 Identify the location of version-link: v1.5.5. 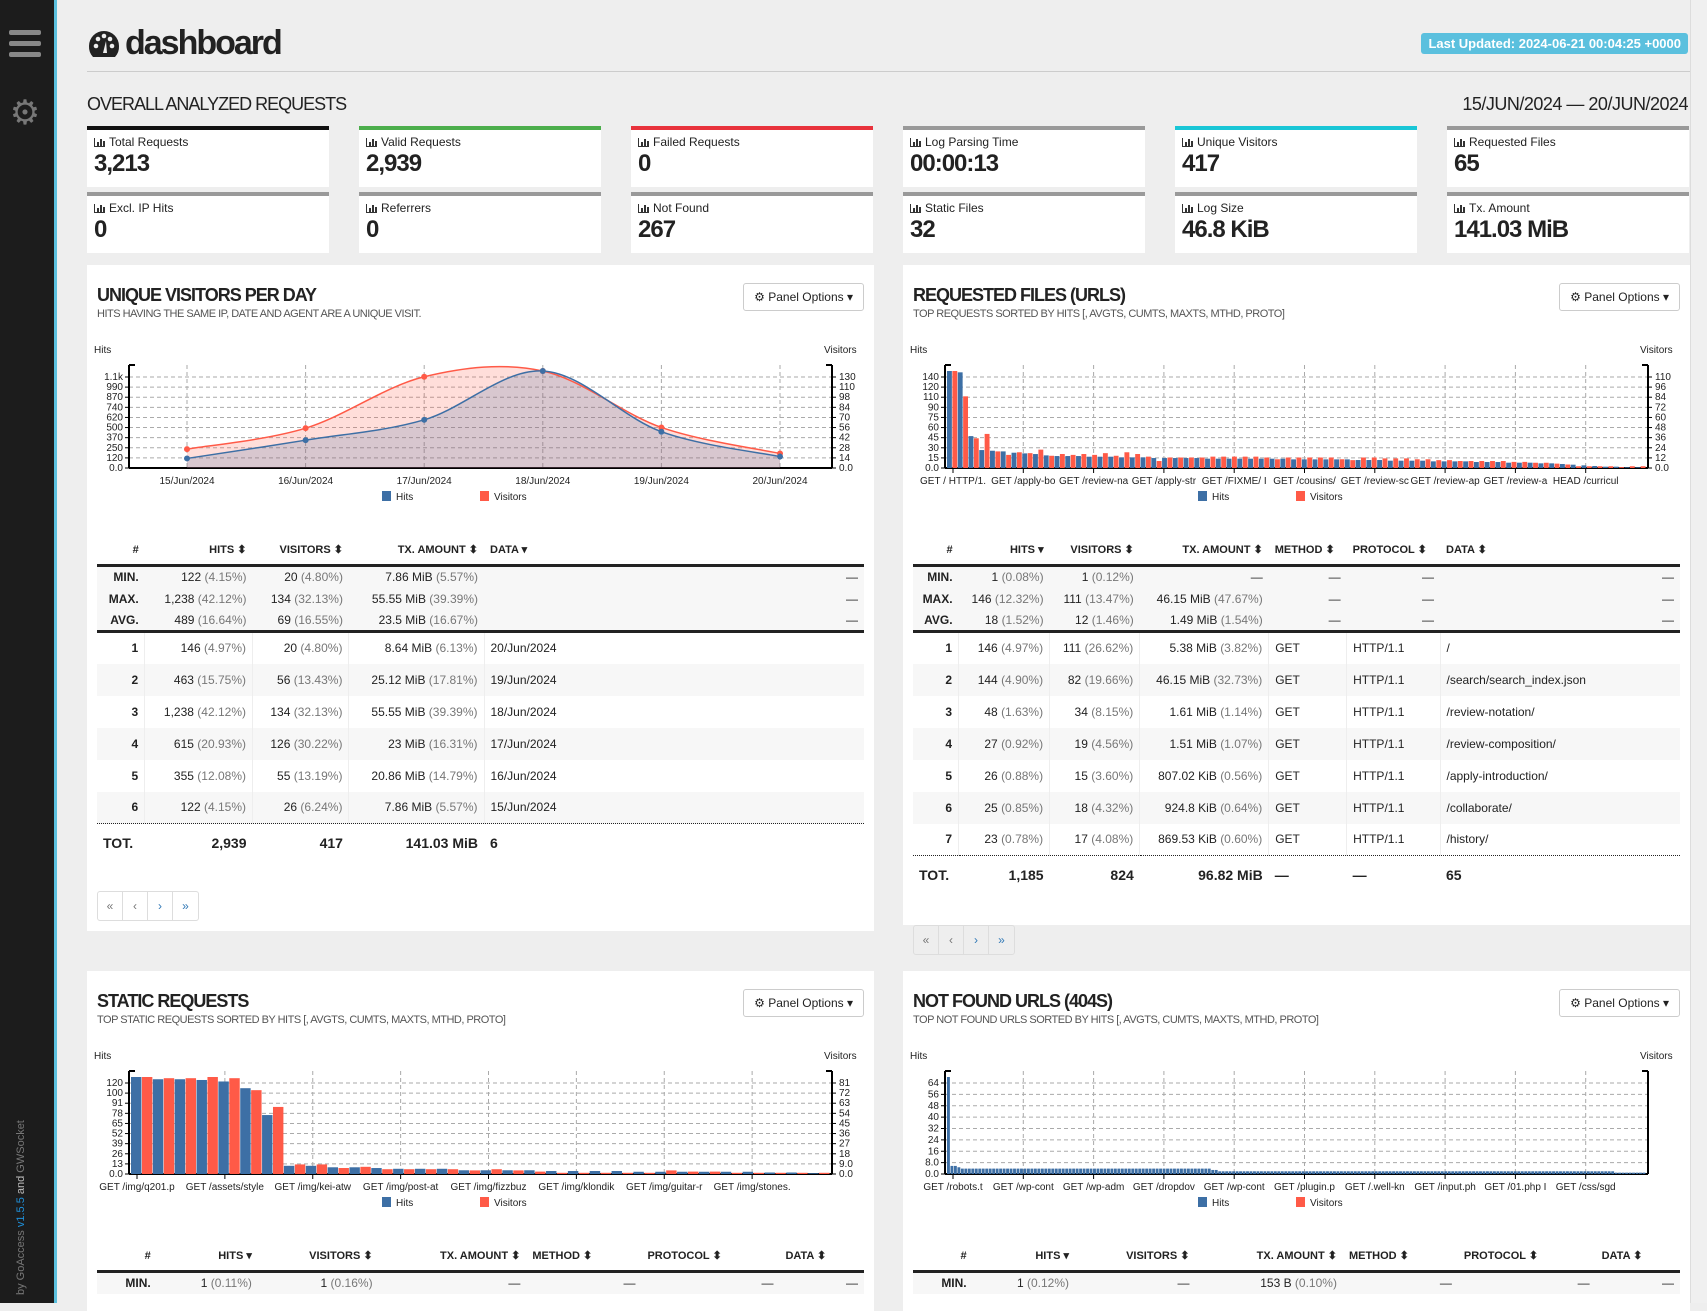
(21, 1212).